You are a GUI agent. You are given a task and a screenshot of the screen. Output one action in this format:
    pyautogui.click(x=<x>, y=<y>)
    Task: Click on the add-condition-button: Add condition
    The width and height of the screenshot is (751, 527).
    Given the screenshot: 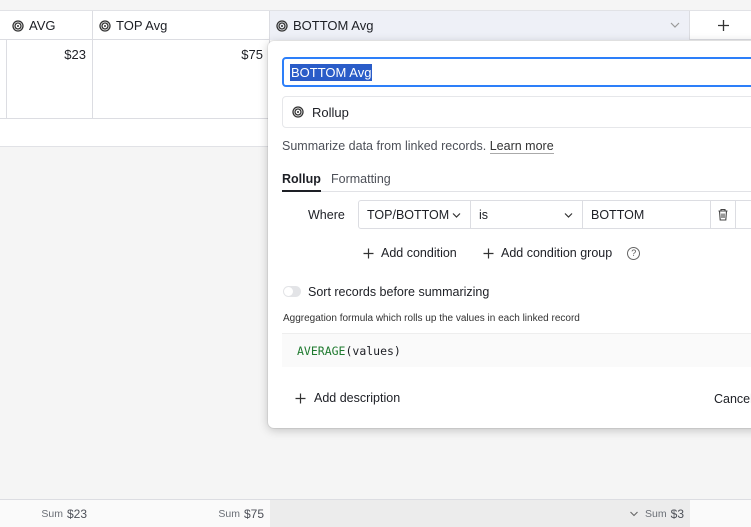 What is the action you would take?
    pyautogui.click(x=410, y=253)
    